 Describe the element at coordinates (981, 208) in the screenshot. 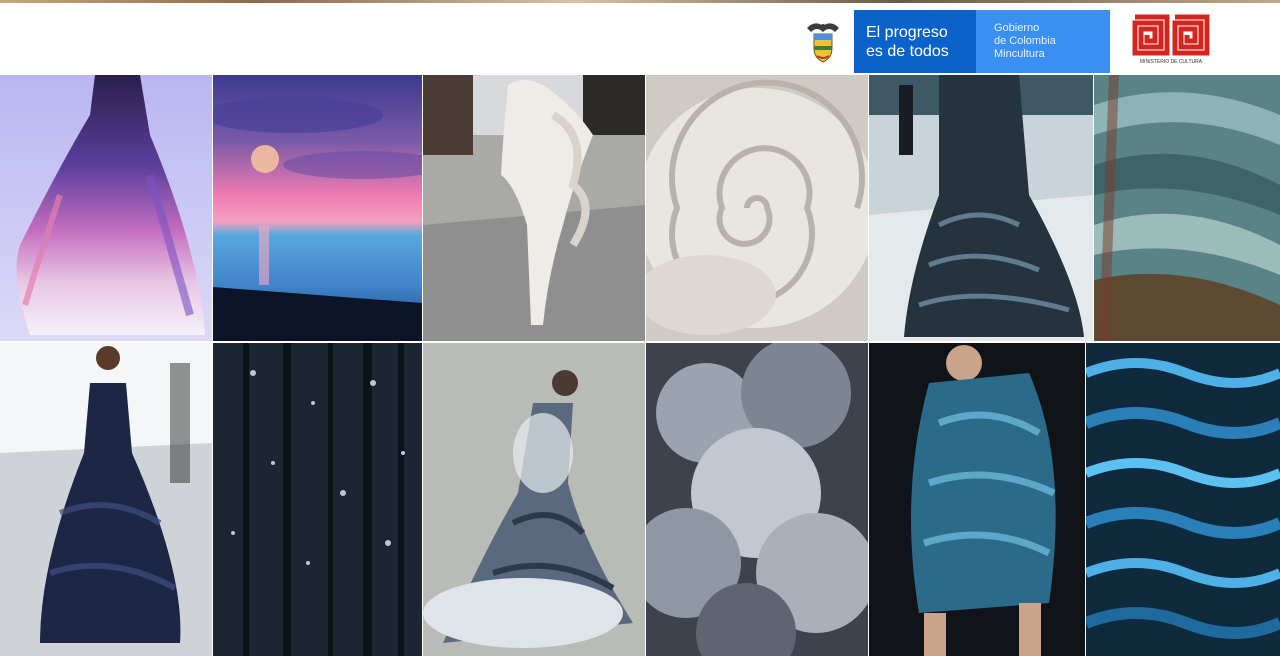

I see `dark-print-gown-photo` at that location.